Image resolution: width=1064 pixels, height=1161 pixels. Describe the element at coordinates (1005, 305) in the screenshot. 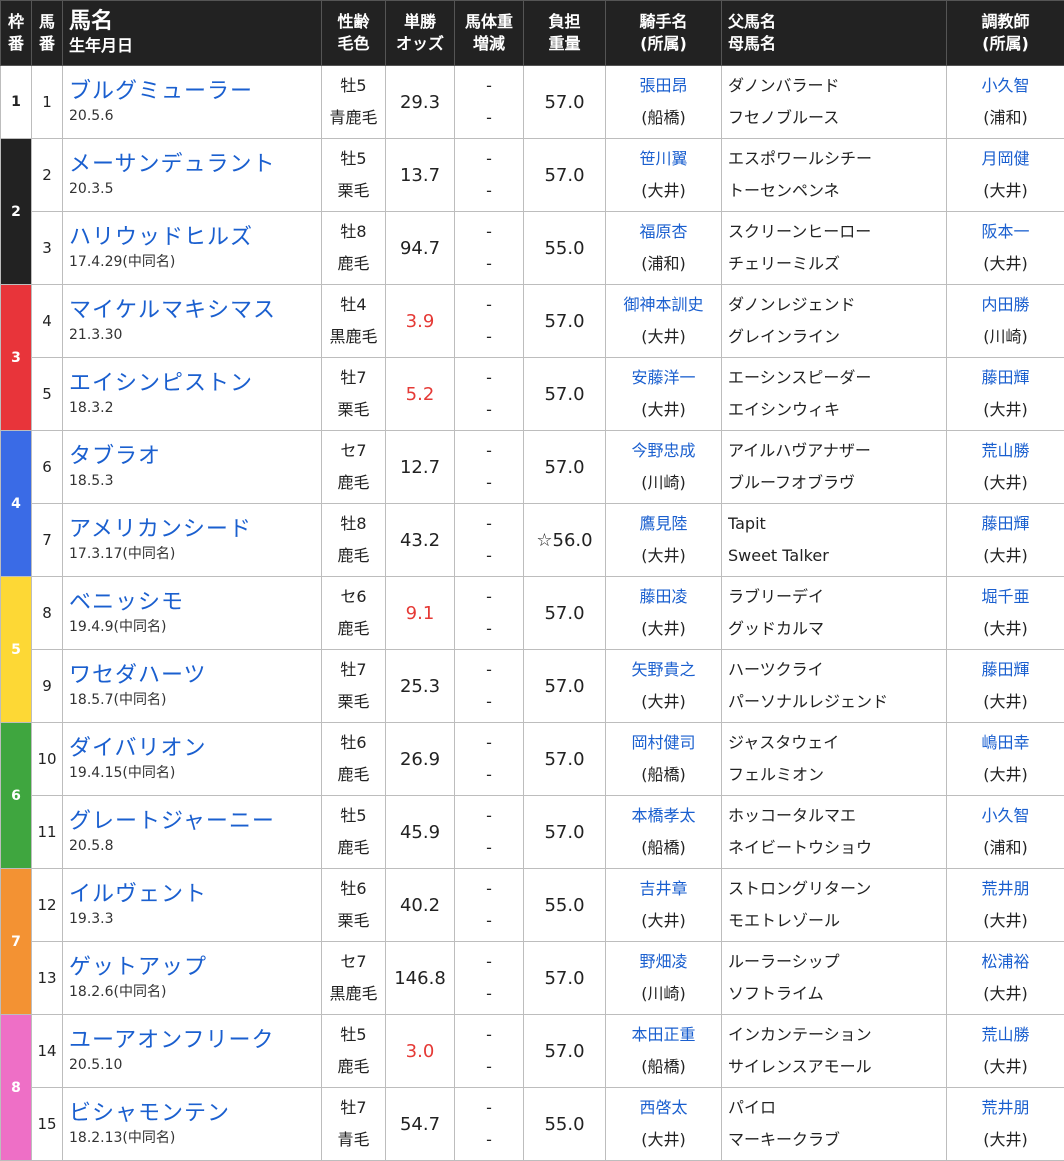

I see `trainer-name-link: 内田勝` at that location.